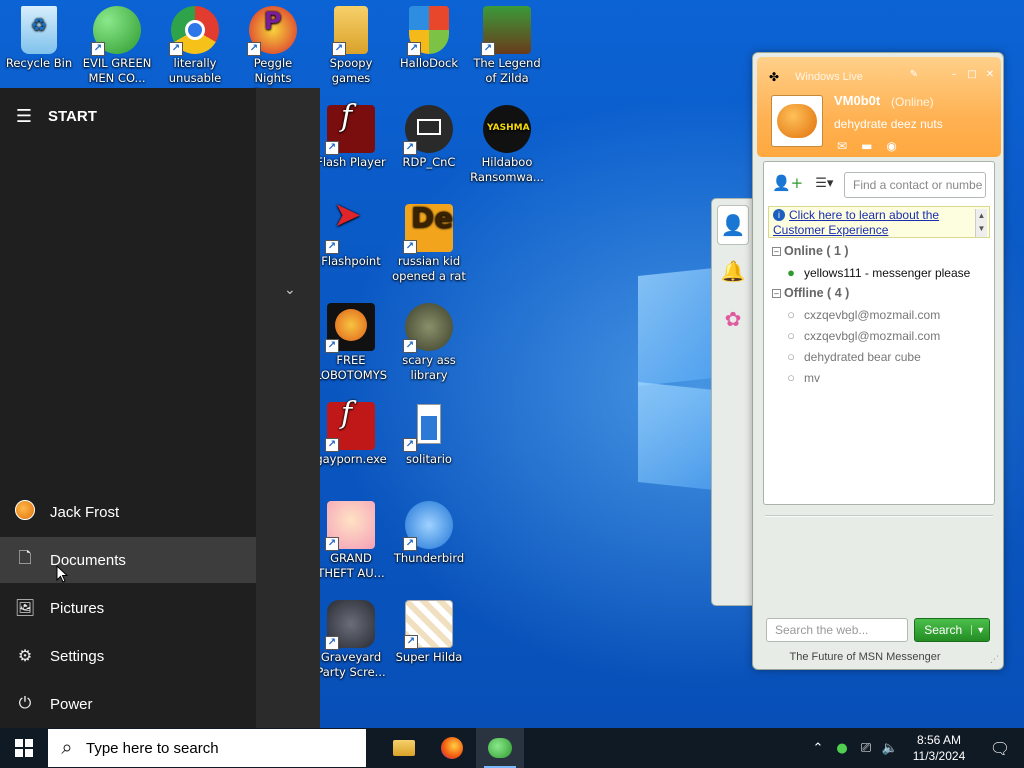  I want to click on messenger-icon, so click(500, 748).